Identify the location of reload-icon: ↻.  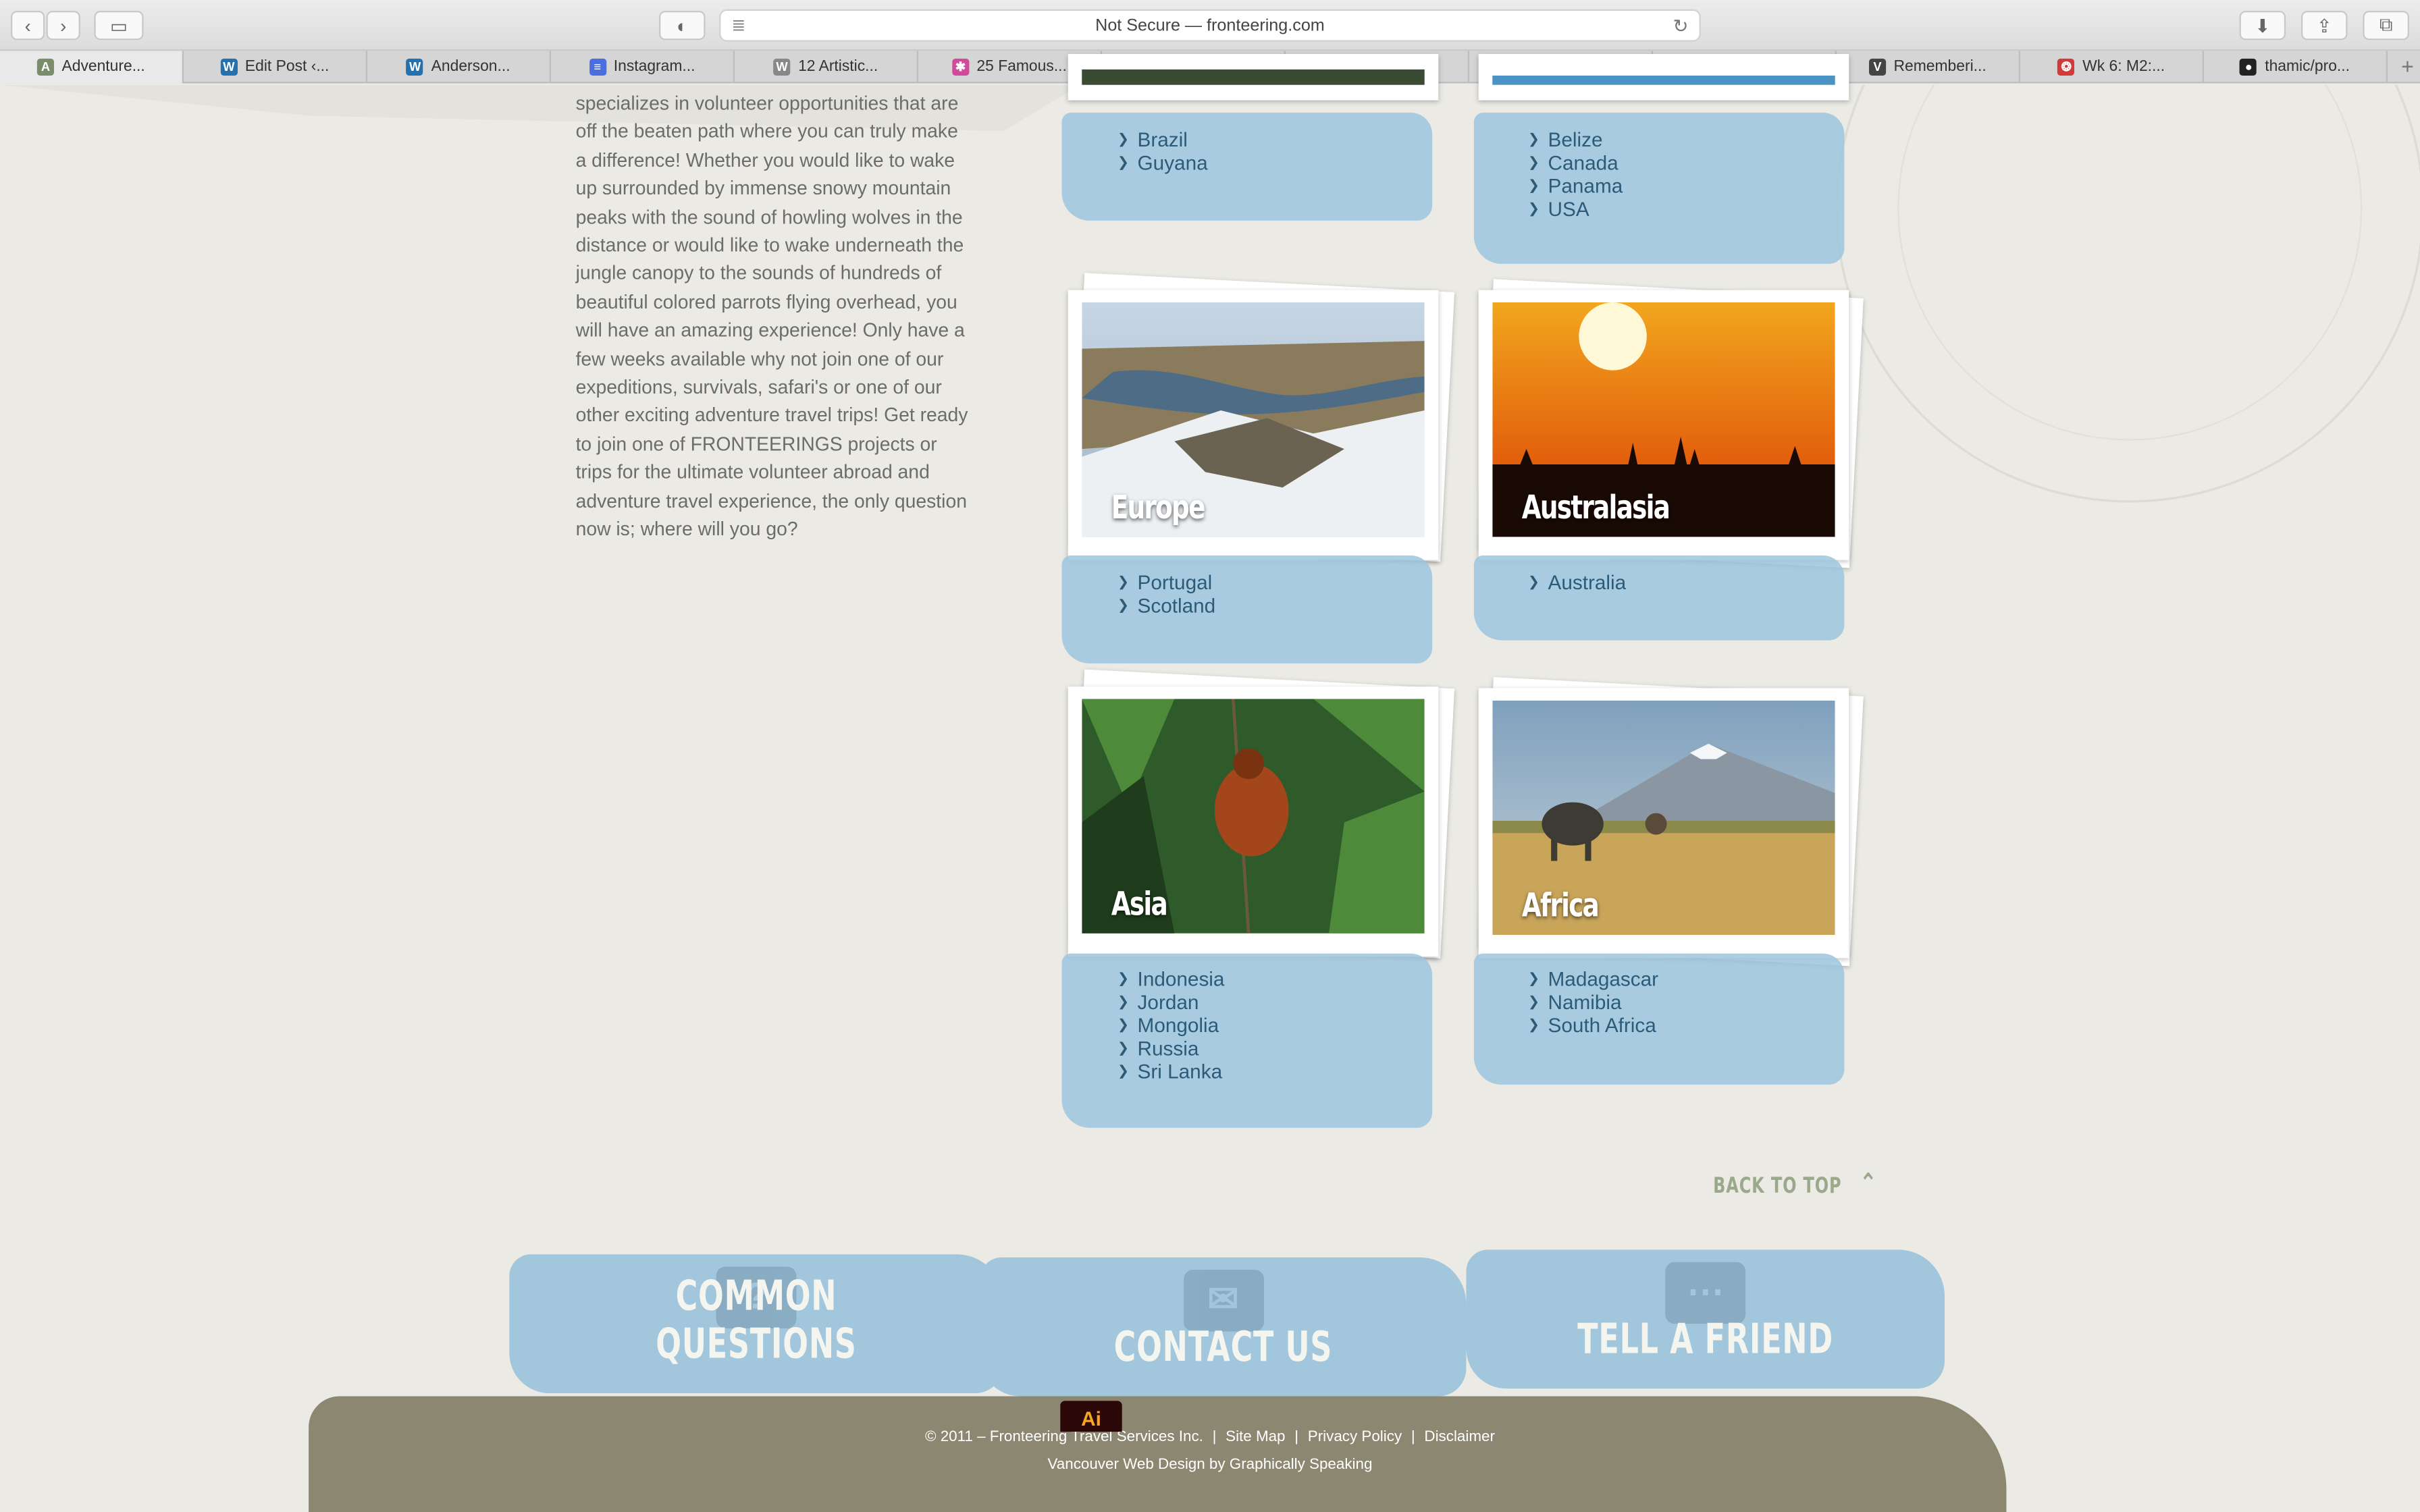
(1681, 26).